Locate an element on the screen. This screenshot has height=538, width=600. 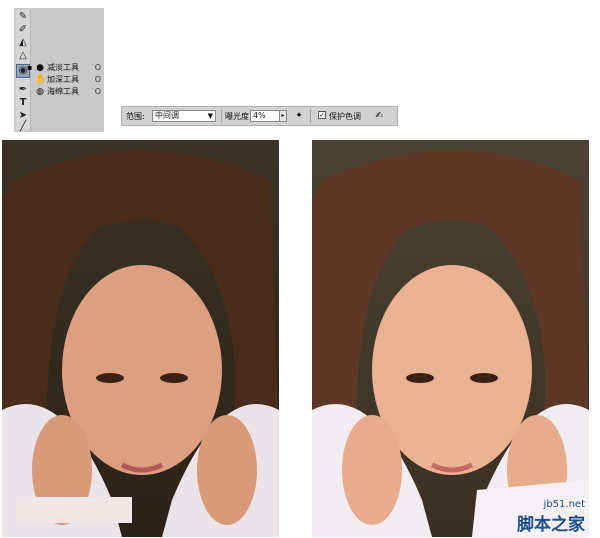
flyout-item-label: 加深工具 is located at coordinates (63, 79).